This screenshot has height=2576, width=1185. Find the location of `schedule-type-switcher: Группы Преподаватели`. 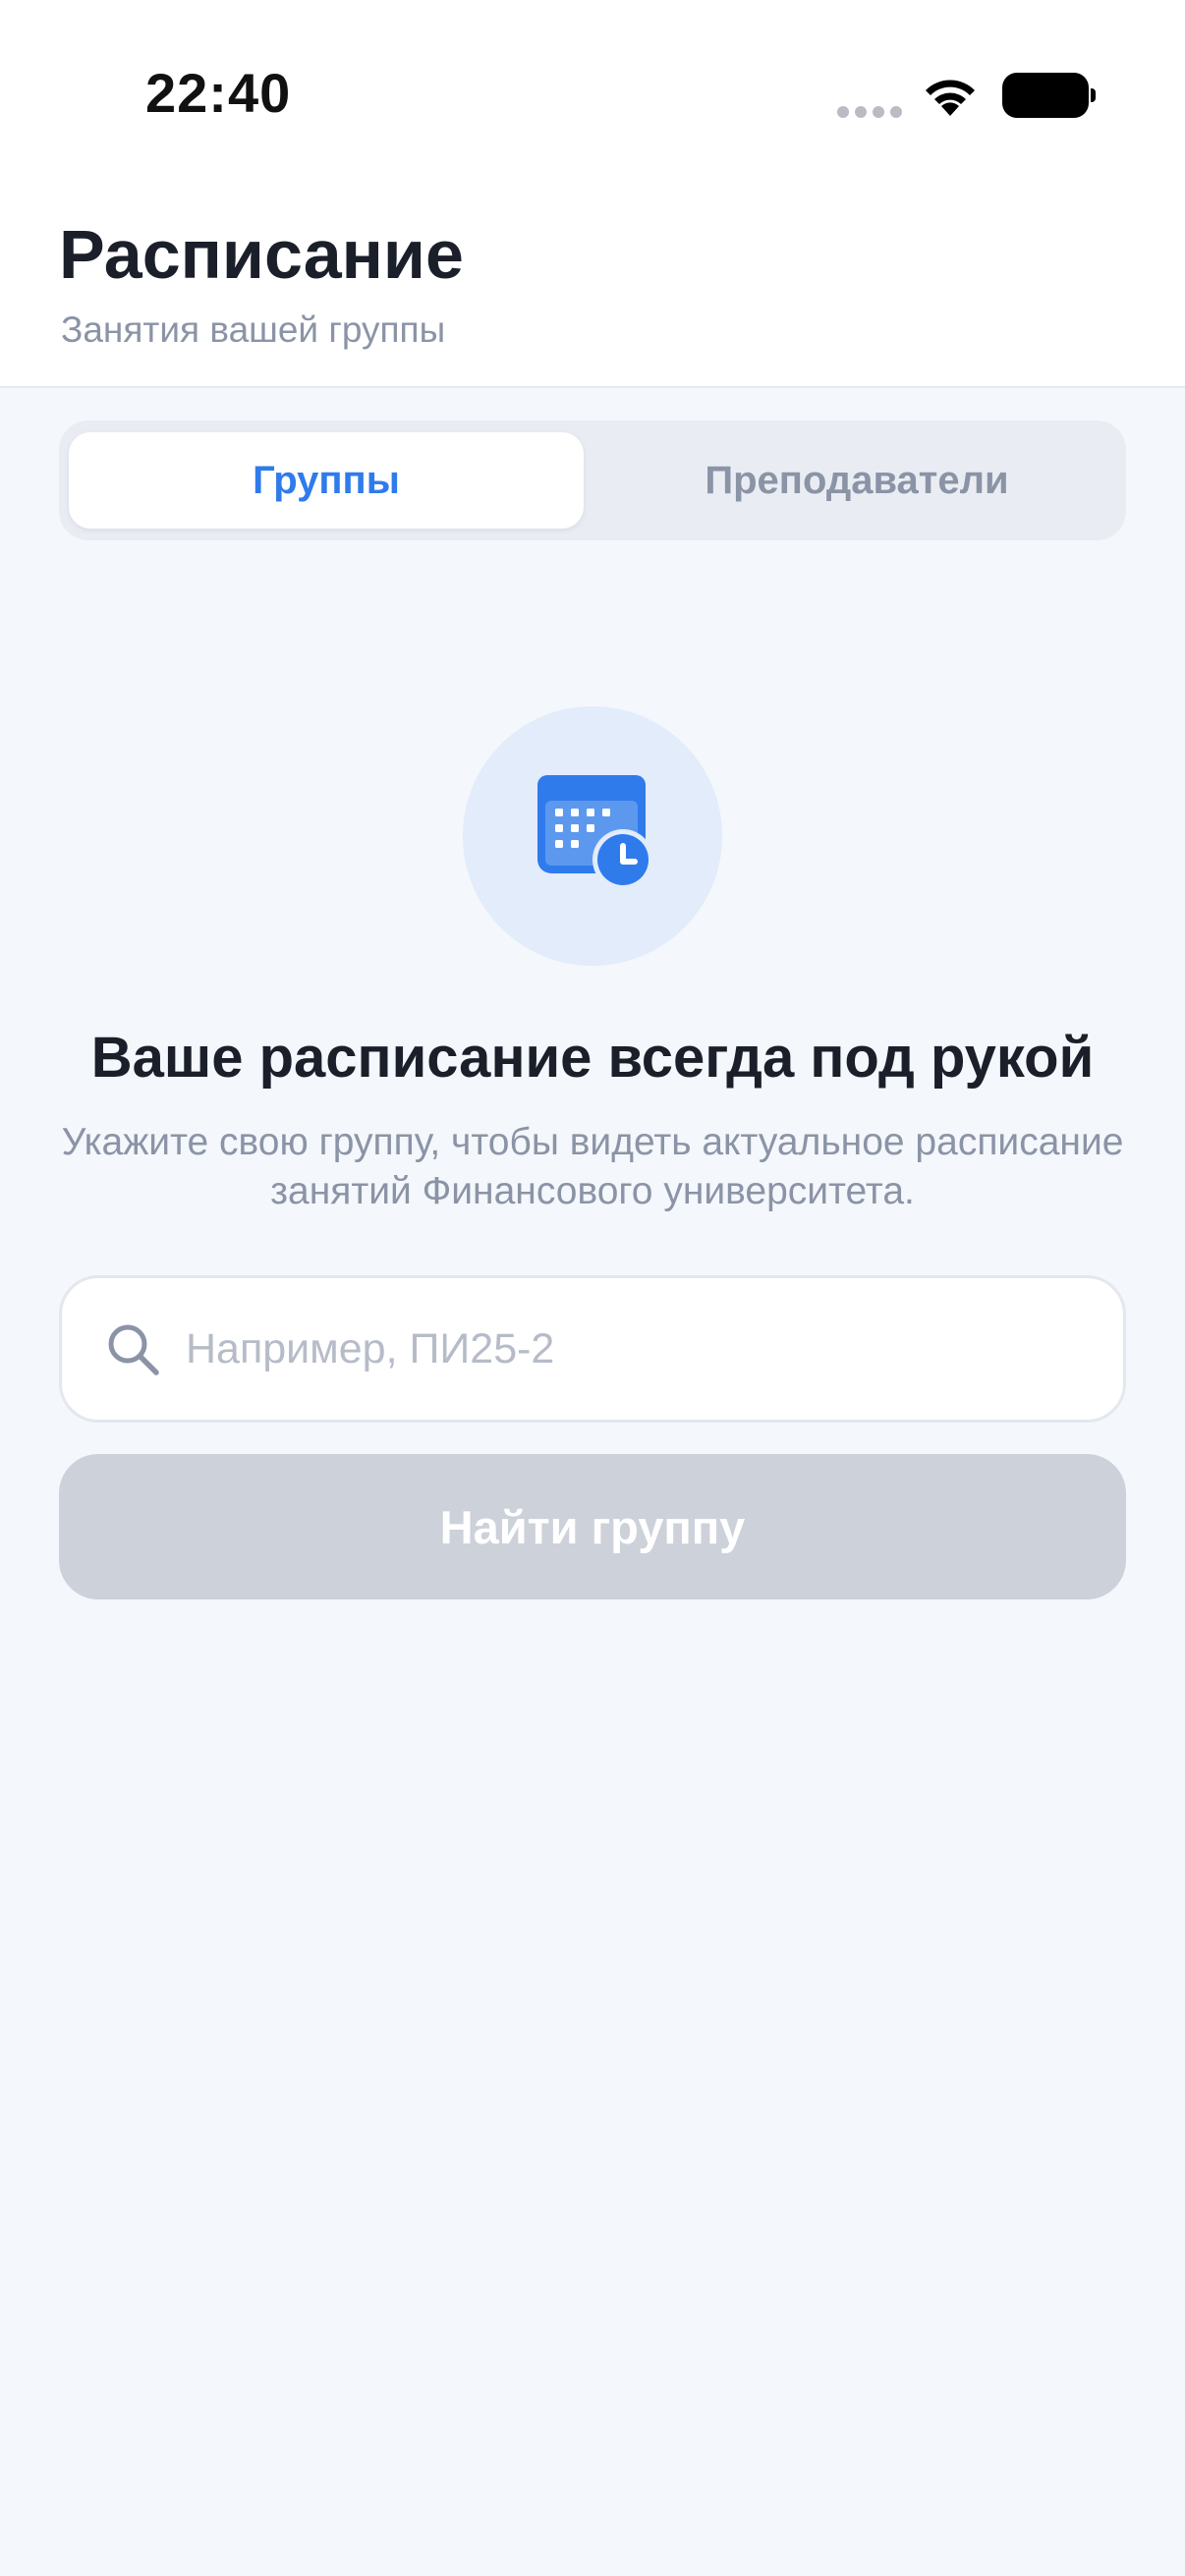

schedule-type-switcher: Группы Преподаватели is located at coordinates (592, 480).